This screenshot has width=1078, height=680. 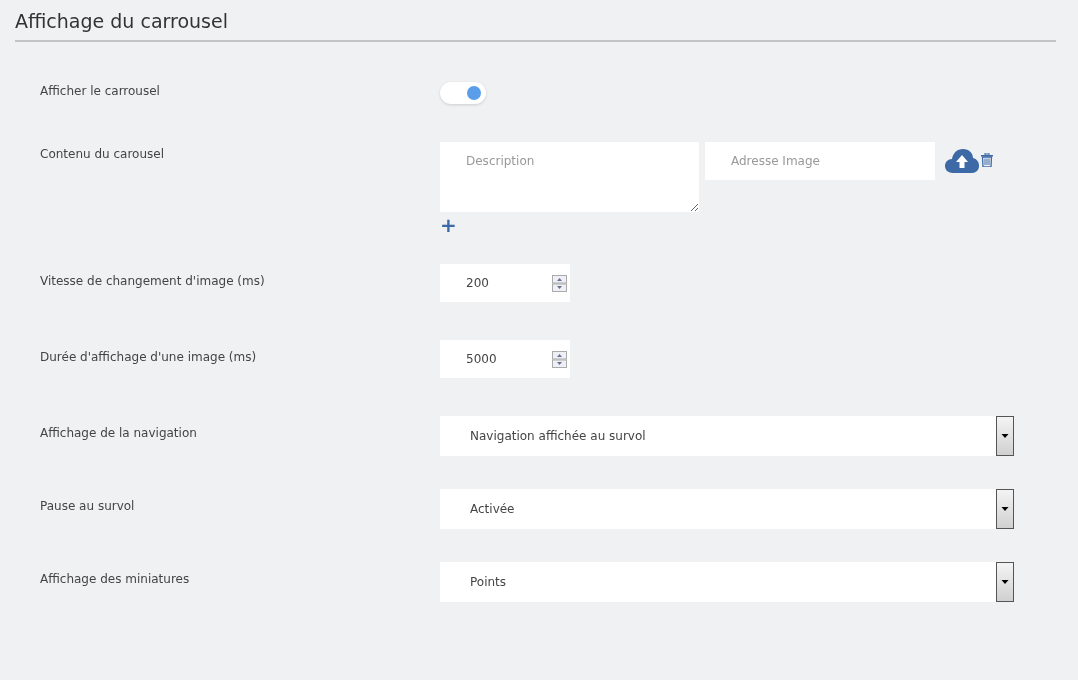 I want to click on field-label: Affichage des miniatures, so click(x=115, y=578).